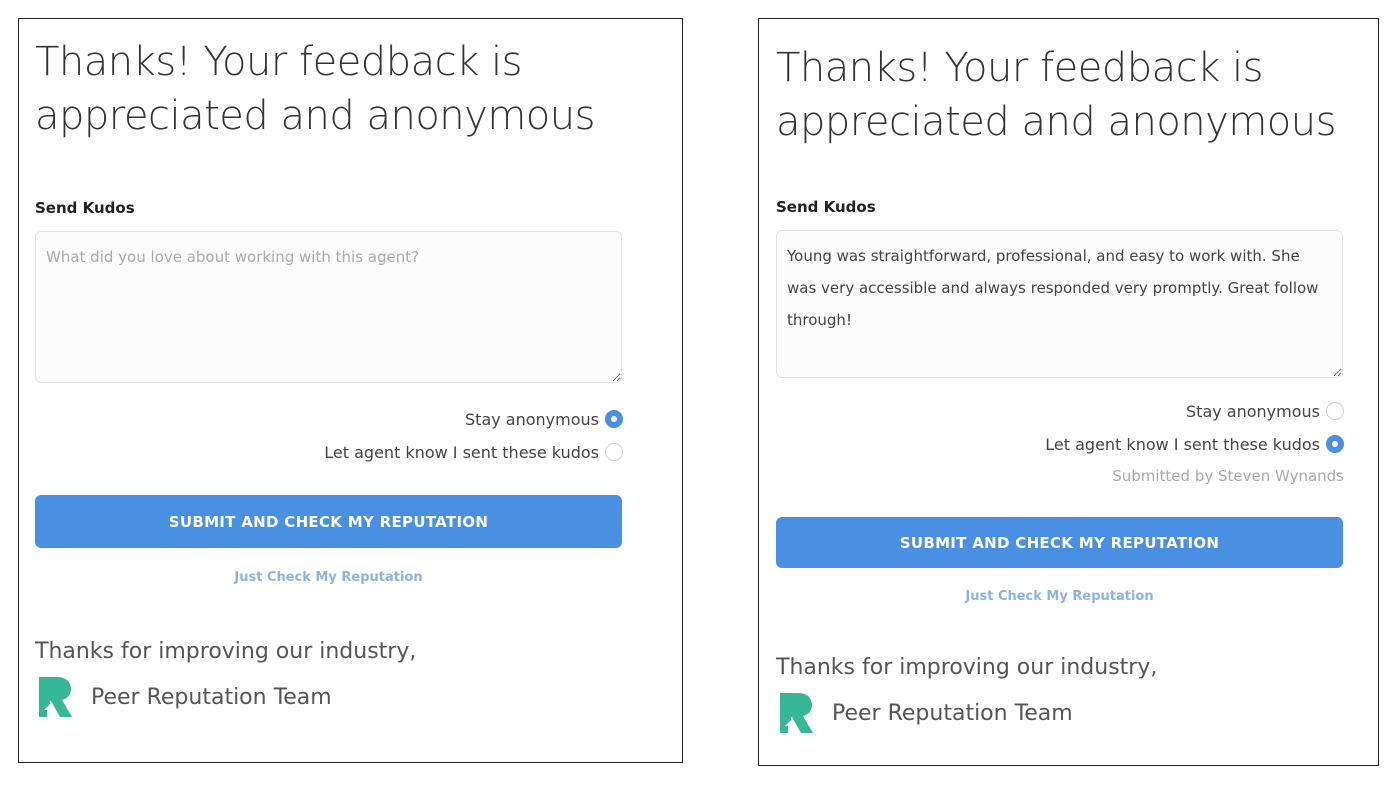  I want to click on submitted-by-text: Submitted by Steven Wynands, so click(1228, 476).